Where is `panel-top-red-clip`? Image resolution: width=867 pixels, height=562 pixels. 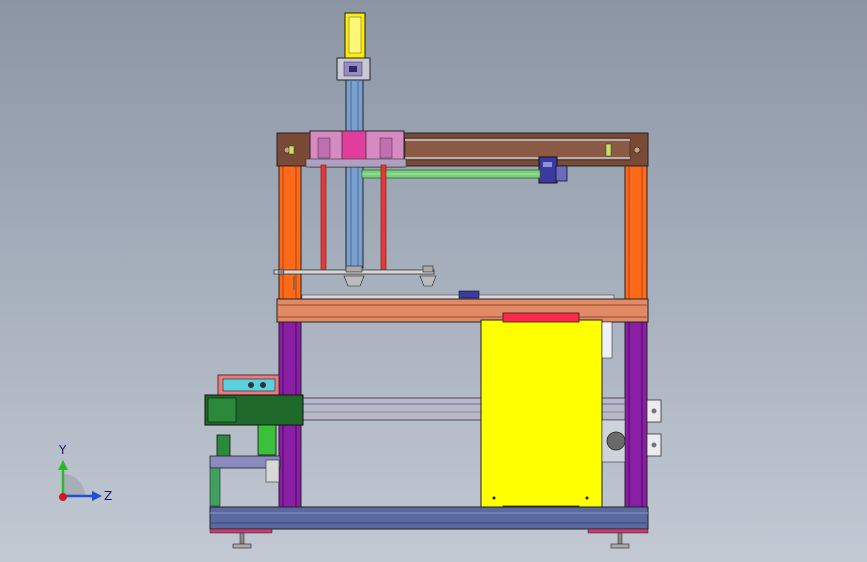 panel-top-red-clip is located at coordinates (541, 317).